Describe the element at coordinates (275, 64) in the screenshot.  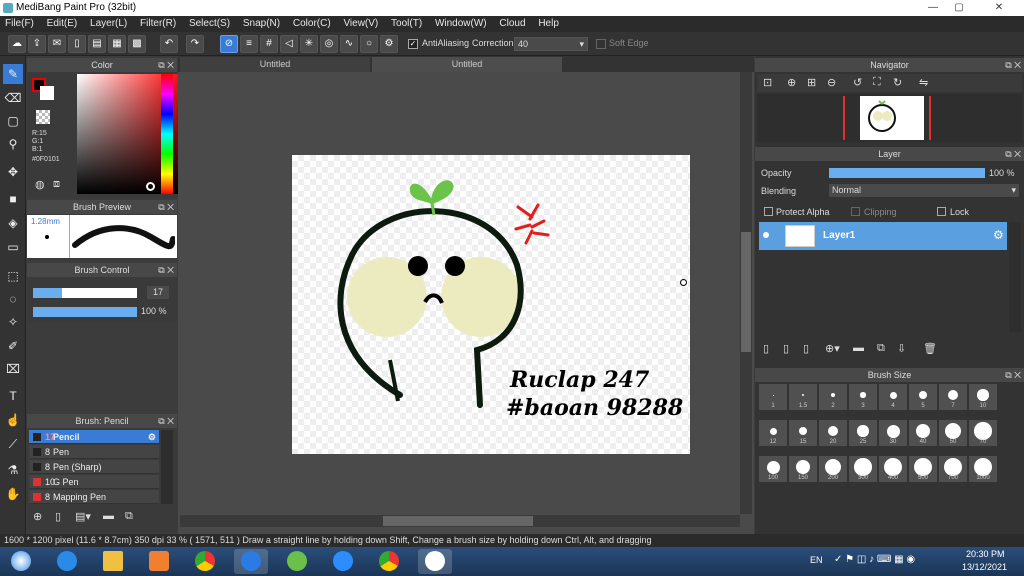
I see `tab-untitled-1: Untitled` at that location.